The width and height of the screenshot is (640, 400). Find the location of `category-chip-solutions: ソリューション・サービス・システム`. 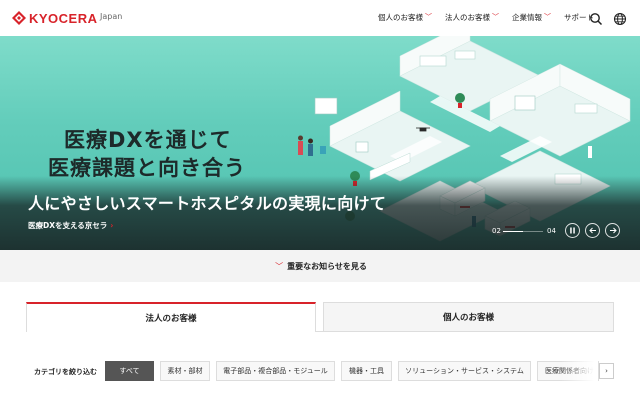

category-chip-solutions: ソリューション・サービス・システム is located at coordinates (464, 371).